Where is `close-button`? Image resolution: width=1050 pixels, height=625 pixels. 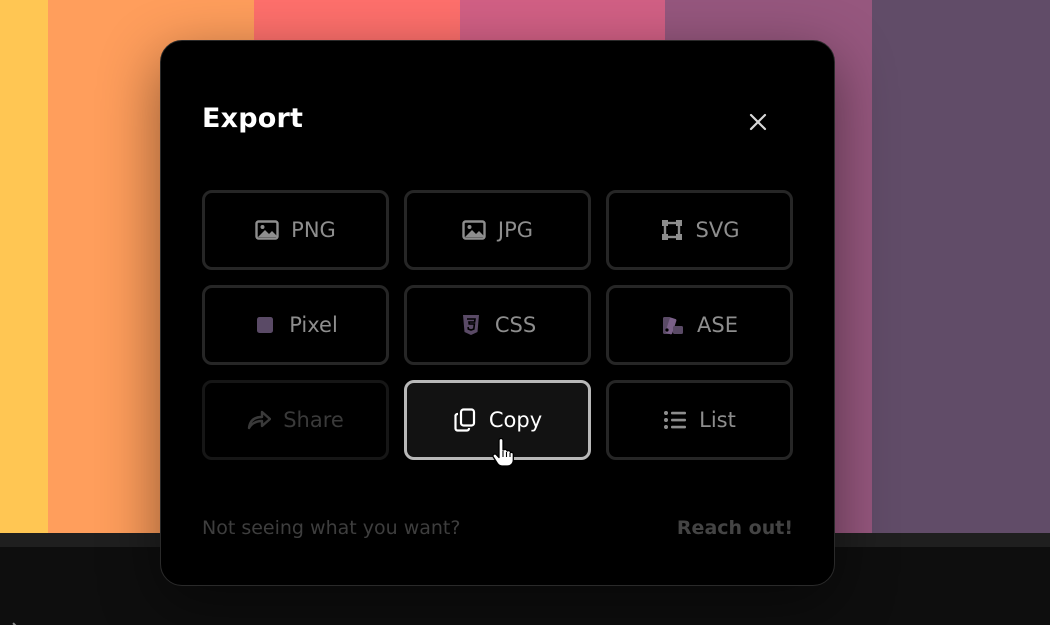 close-button is located at coordinates (758, 122).